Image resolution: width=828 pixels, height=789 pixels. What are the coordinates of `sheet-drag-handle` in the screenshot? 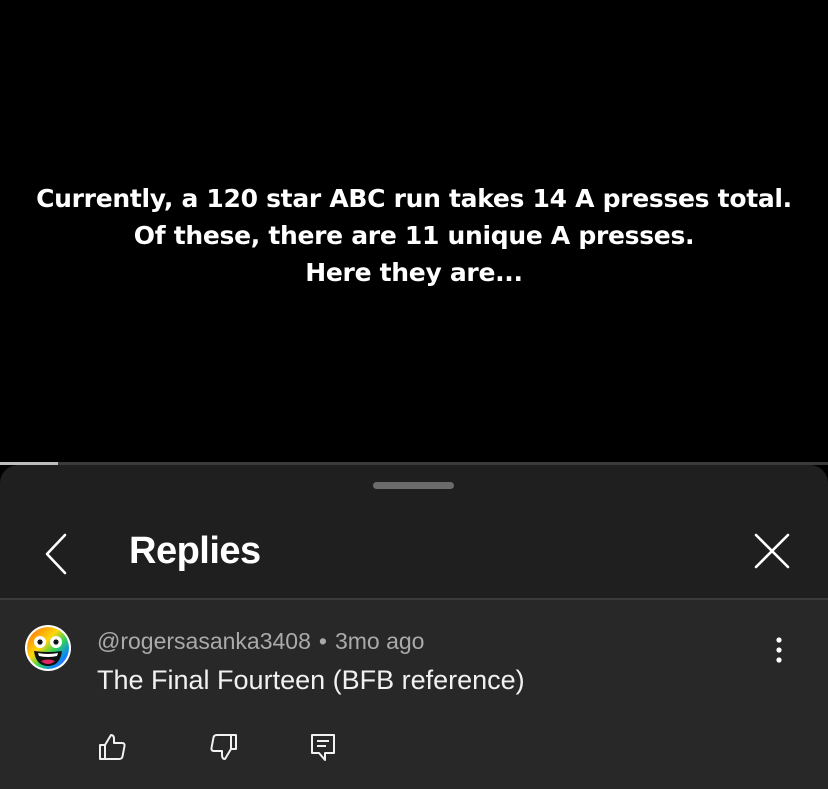 It's located at (413, 485).